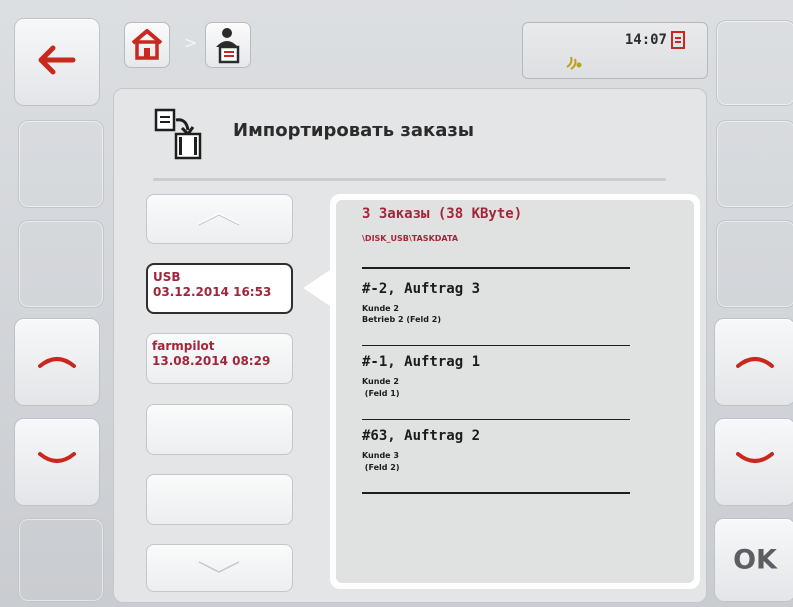 This screenshot has height=607, width=793. Describe the element at coordinates (409, 179) in the screenshot. I see `title-divider` at that location.